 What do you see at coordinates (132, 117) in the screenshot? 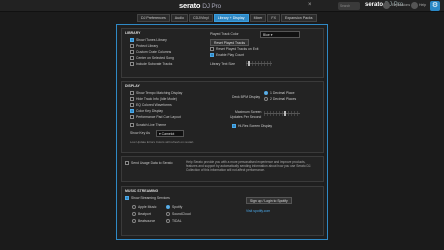
I see `performance-pad-checkbox` at bounding box center [132, 117].